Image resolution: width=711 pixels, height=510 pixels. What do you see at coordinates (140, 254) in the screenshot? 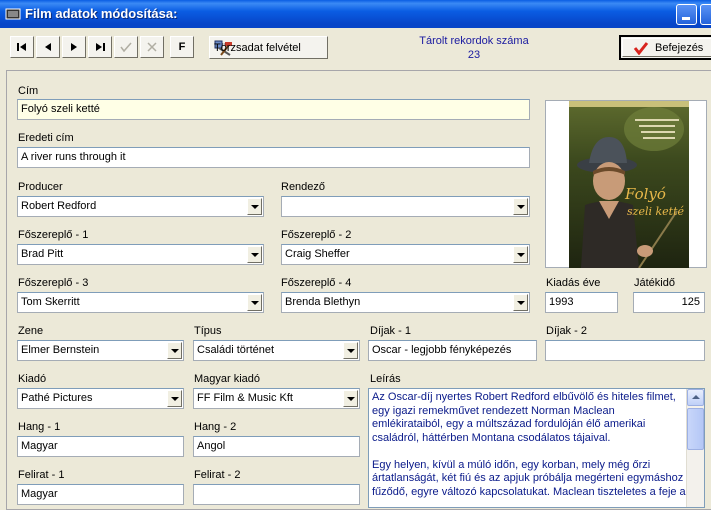
I see `foszereplo-1-combo: Brad Pitt` at bounding box center [140, 254].